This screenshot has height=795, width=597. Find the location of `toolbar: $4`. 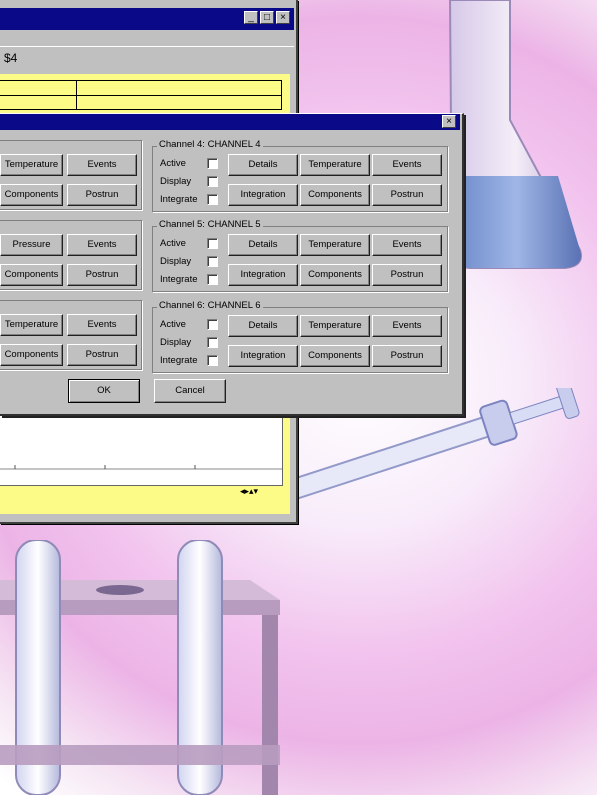

toolbar: $4 is located at coordinates (147, 58).